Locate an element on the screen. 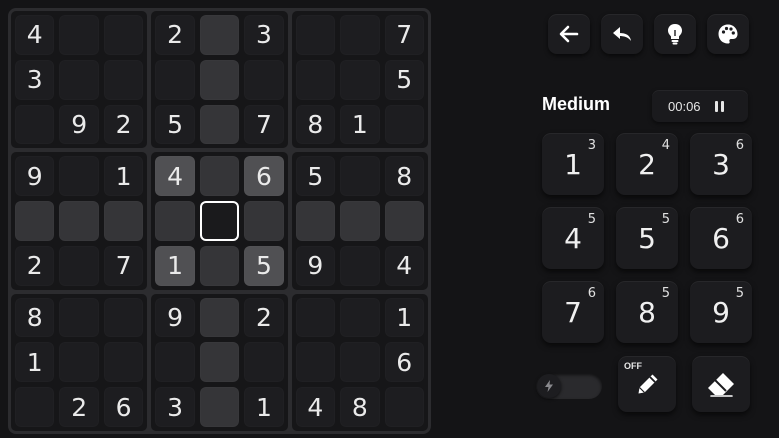 Image resolution: width=779 pixels, height=438 pixels. erase-button is located at coordinates (721, 384).